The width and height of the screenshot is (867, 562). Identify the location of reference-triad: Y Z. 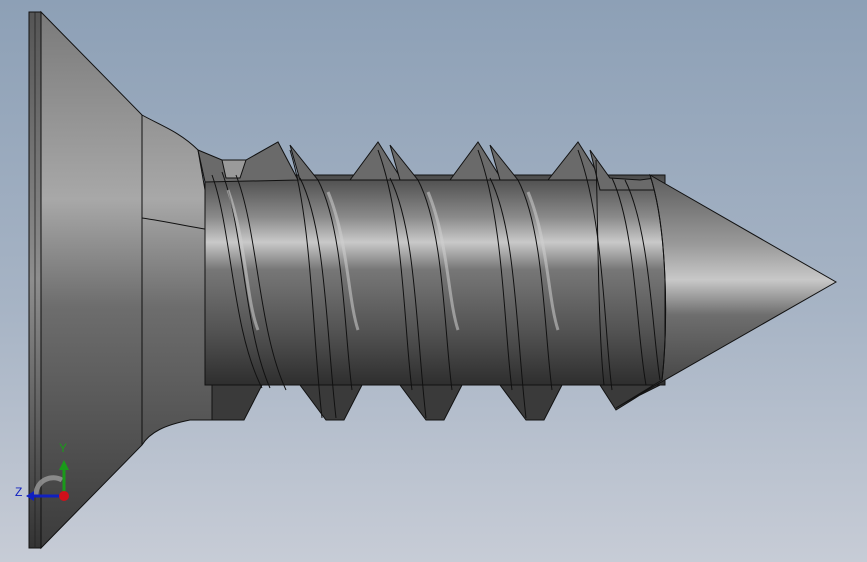
(44, 475).